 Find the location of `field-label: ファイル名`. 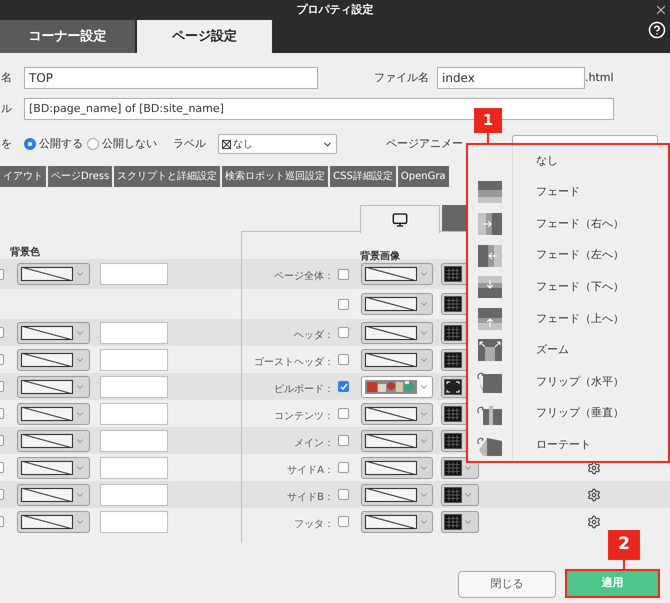

field-label: ファイル名 is located at coordinates (402, 78).